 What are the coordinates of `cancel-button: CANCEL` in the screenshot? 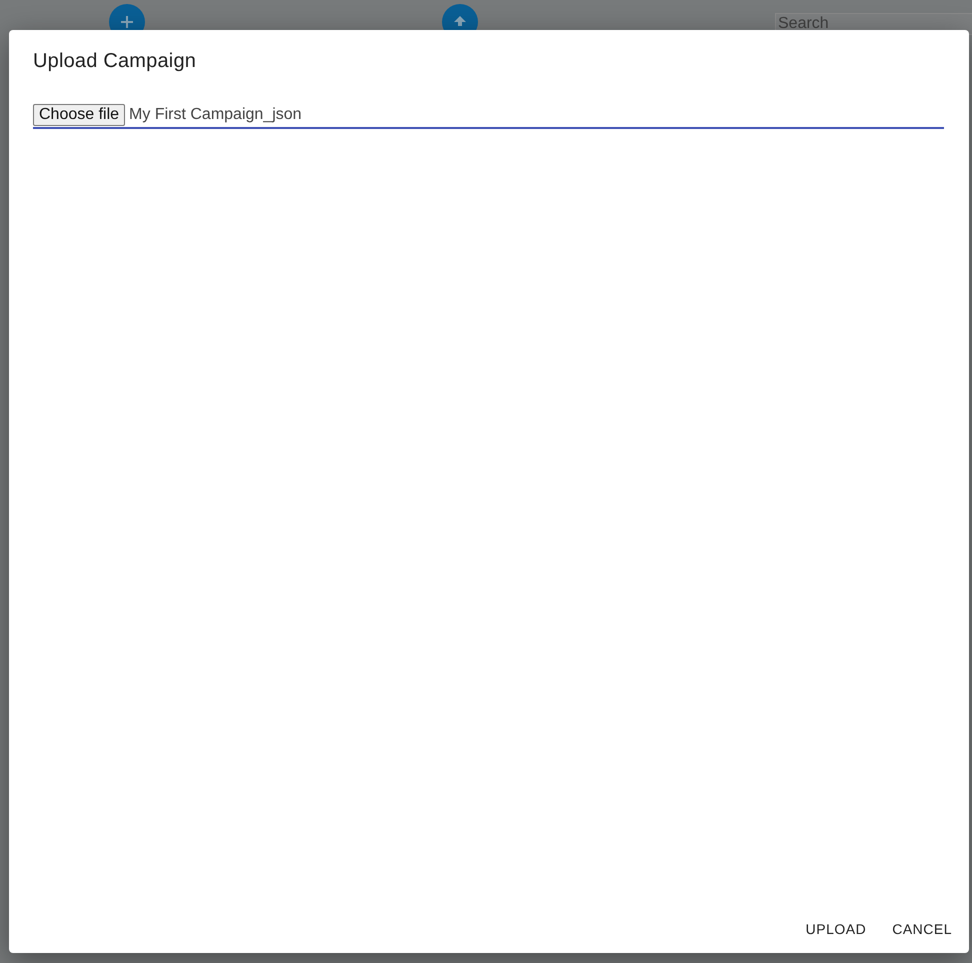 It's located at (922, 929).